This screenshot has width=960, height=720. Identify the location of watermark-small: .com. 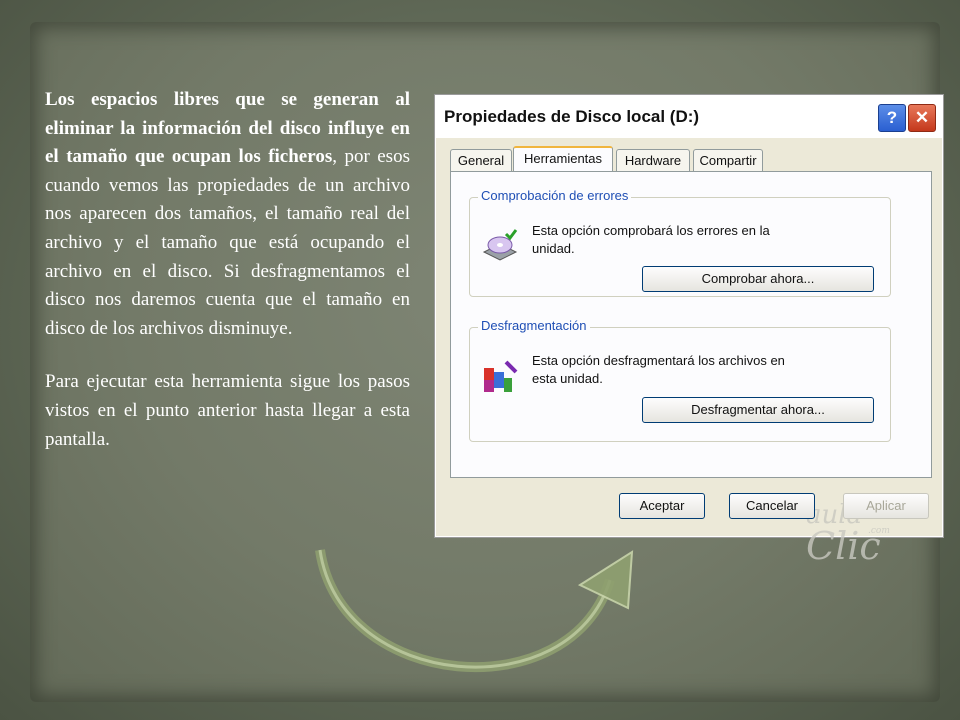
(879, 531).